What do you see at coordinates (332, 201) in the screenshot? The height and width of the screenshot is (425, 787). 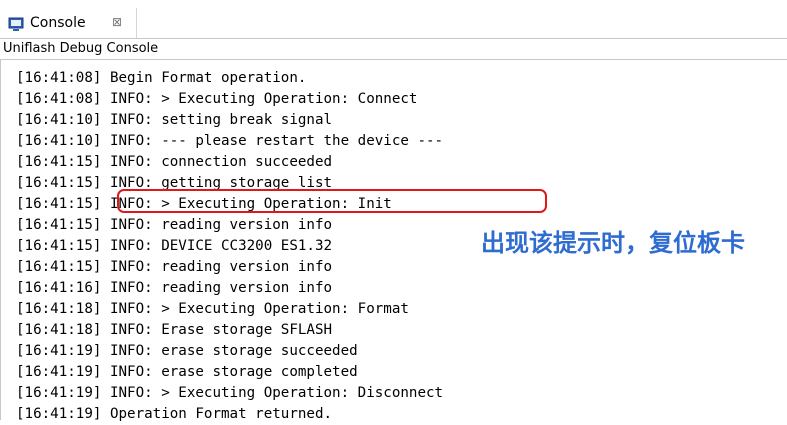 I see `highlight-box` at bounding box center [332, 201].